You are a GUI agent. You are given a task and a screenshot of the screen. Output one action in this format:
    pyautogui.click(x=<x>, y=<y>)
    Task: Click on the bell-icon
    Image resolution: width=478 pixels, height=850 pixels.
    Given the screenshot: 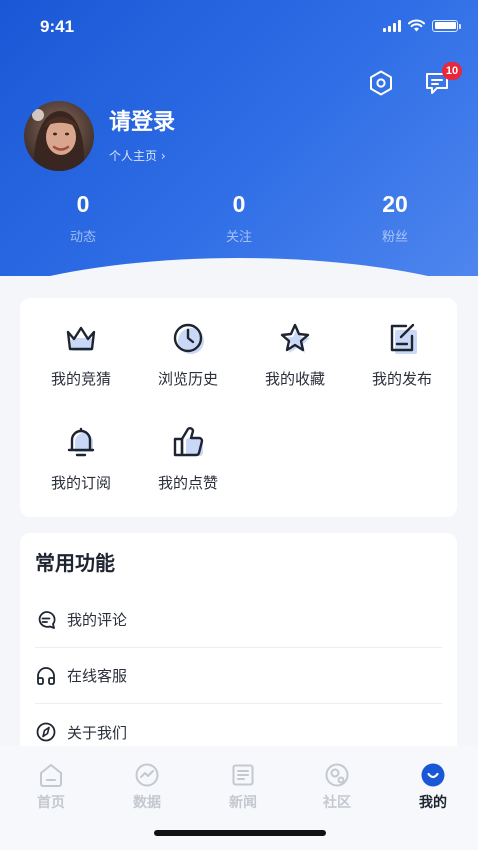 What is the action you would take?
    pyautogui.click(x=81, y=442)
    